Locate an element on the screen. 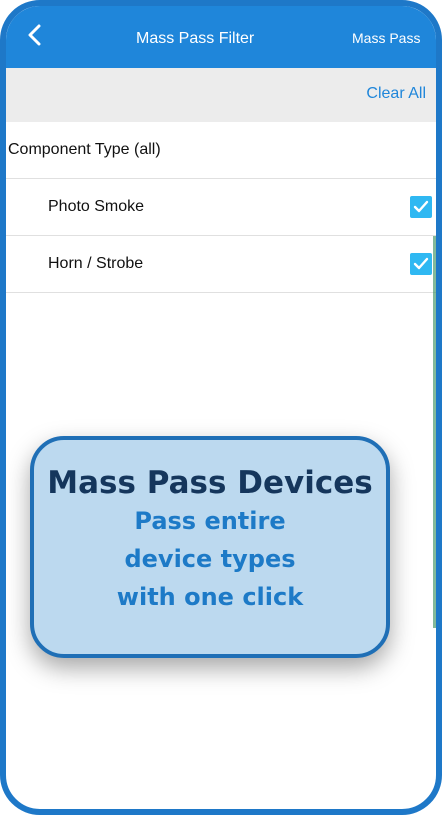 The width and height of the screenshot is (442, 815). callout-line: with one click is located at coordinates (210, 597).